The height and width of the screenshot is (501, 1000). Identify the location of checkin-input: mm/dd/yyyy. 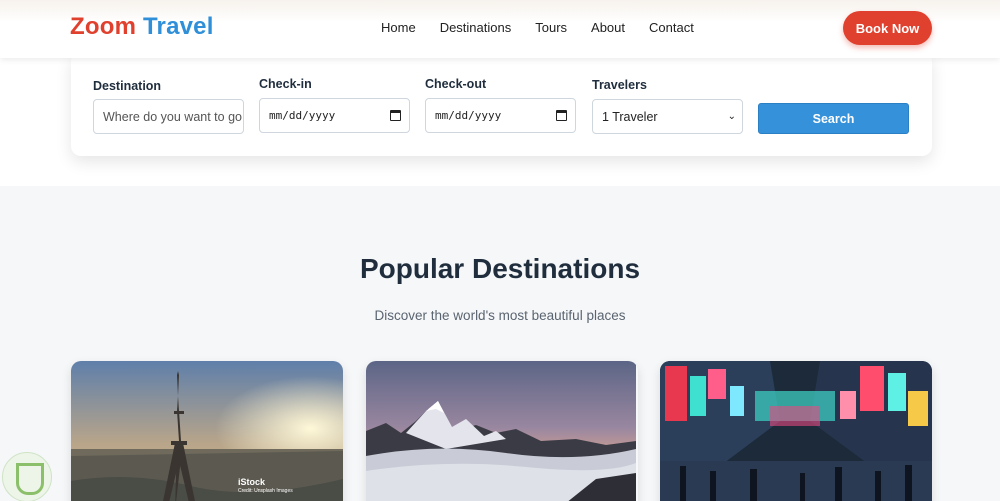
(334, 115).